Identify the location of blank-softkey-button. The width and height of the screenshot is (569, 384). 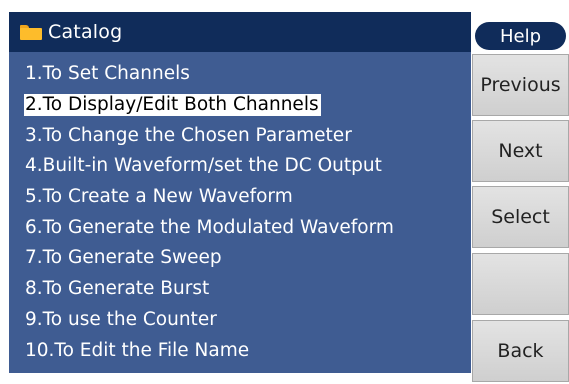
(520, 284).